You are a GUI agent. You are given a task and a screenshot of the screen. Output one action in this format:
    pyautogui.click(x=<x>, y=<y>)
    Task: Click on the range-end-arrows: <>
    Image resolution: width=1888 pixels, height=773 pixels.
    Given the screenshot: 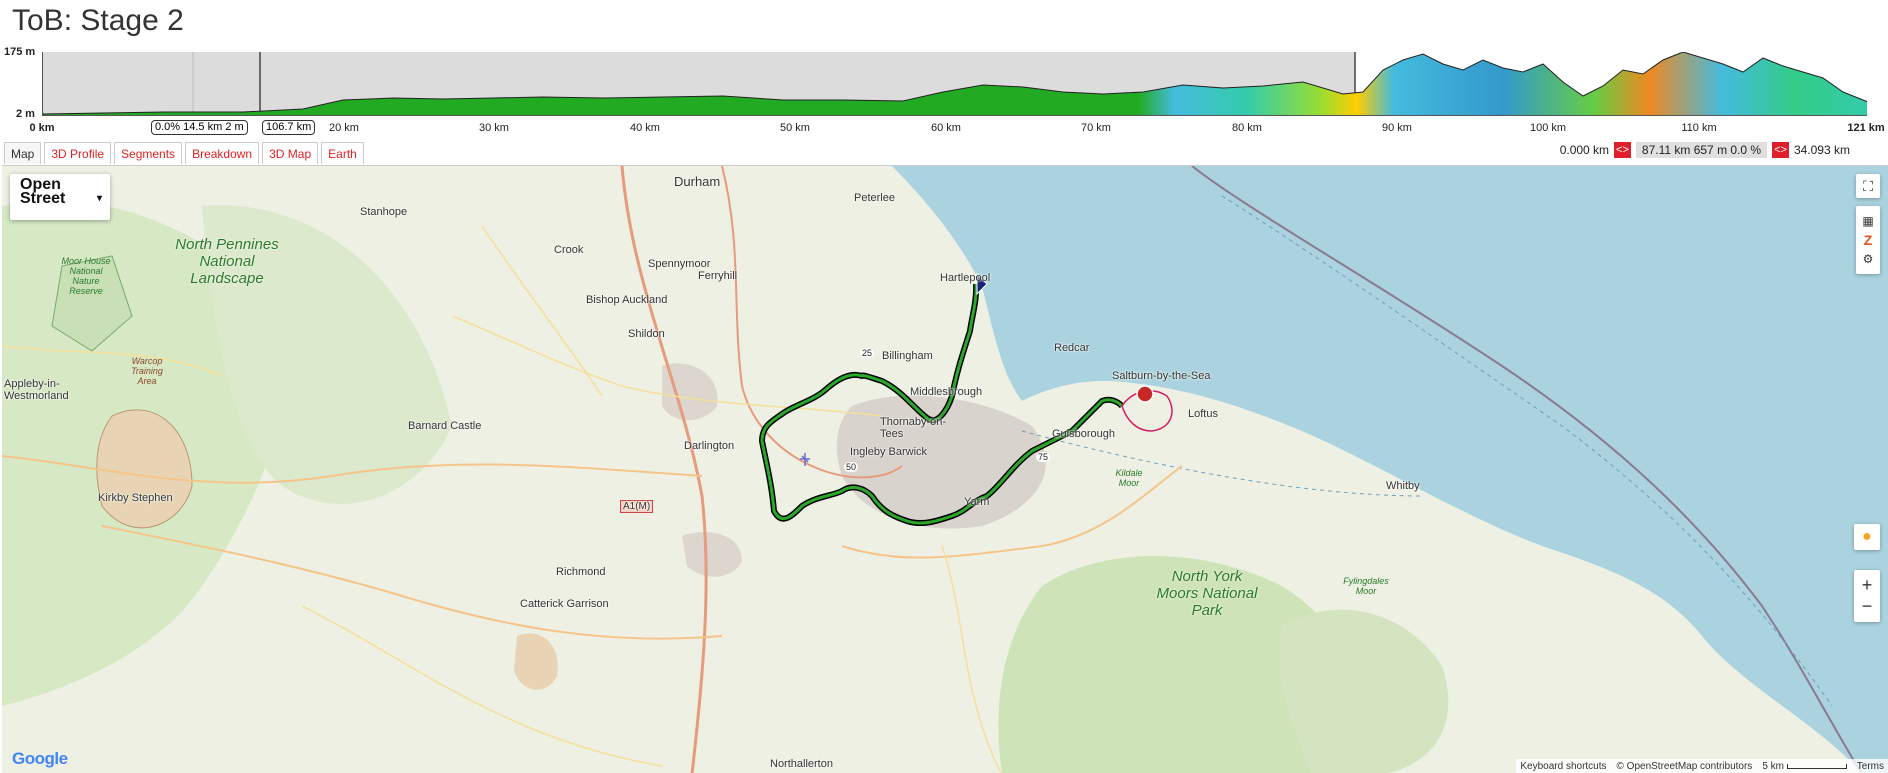 What is the action you would take?
    pyautogui.click(x=1780, y=150)
    